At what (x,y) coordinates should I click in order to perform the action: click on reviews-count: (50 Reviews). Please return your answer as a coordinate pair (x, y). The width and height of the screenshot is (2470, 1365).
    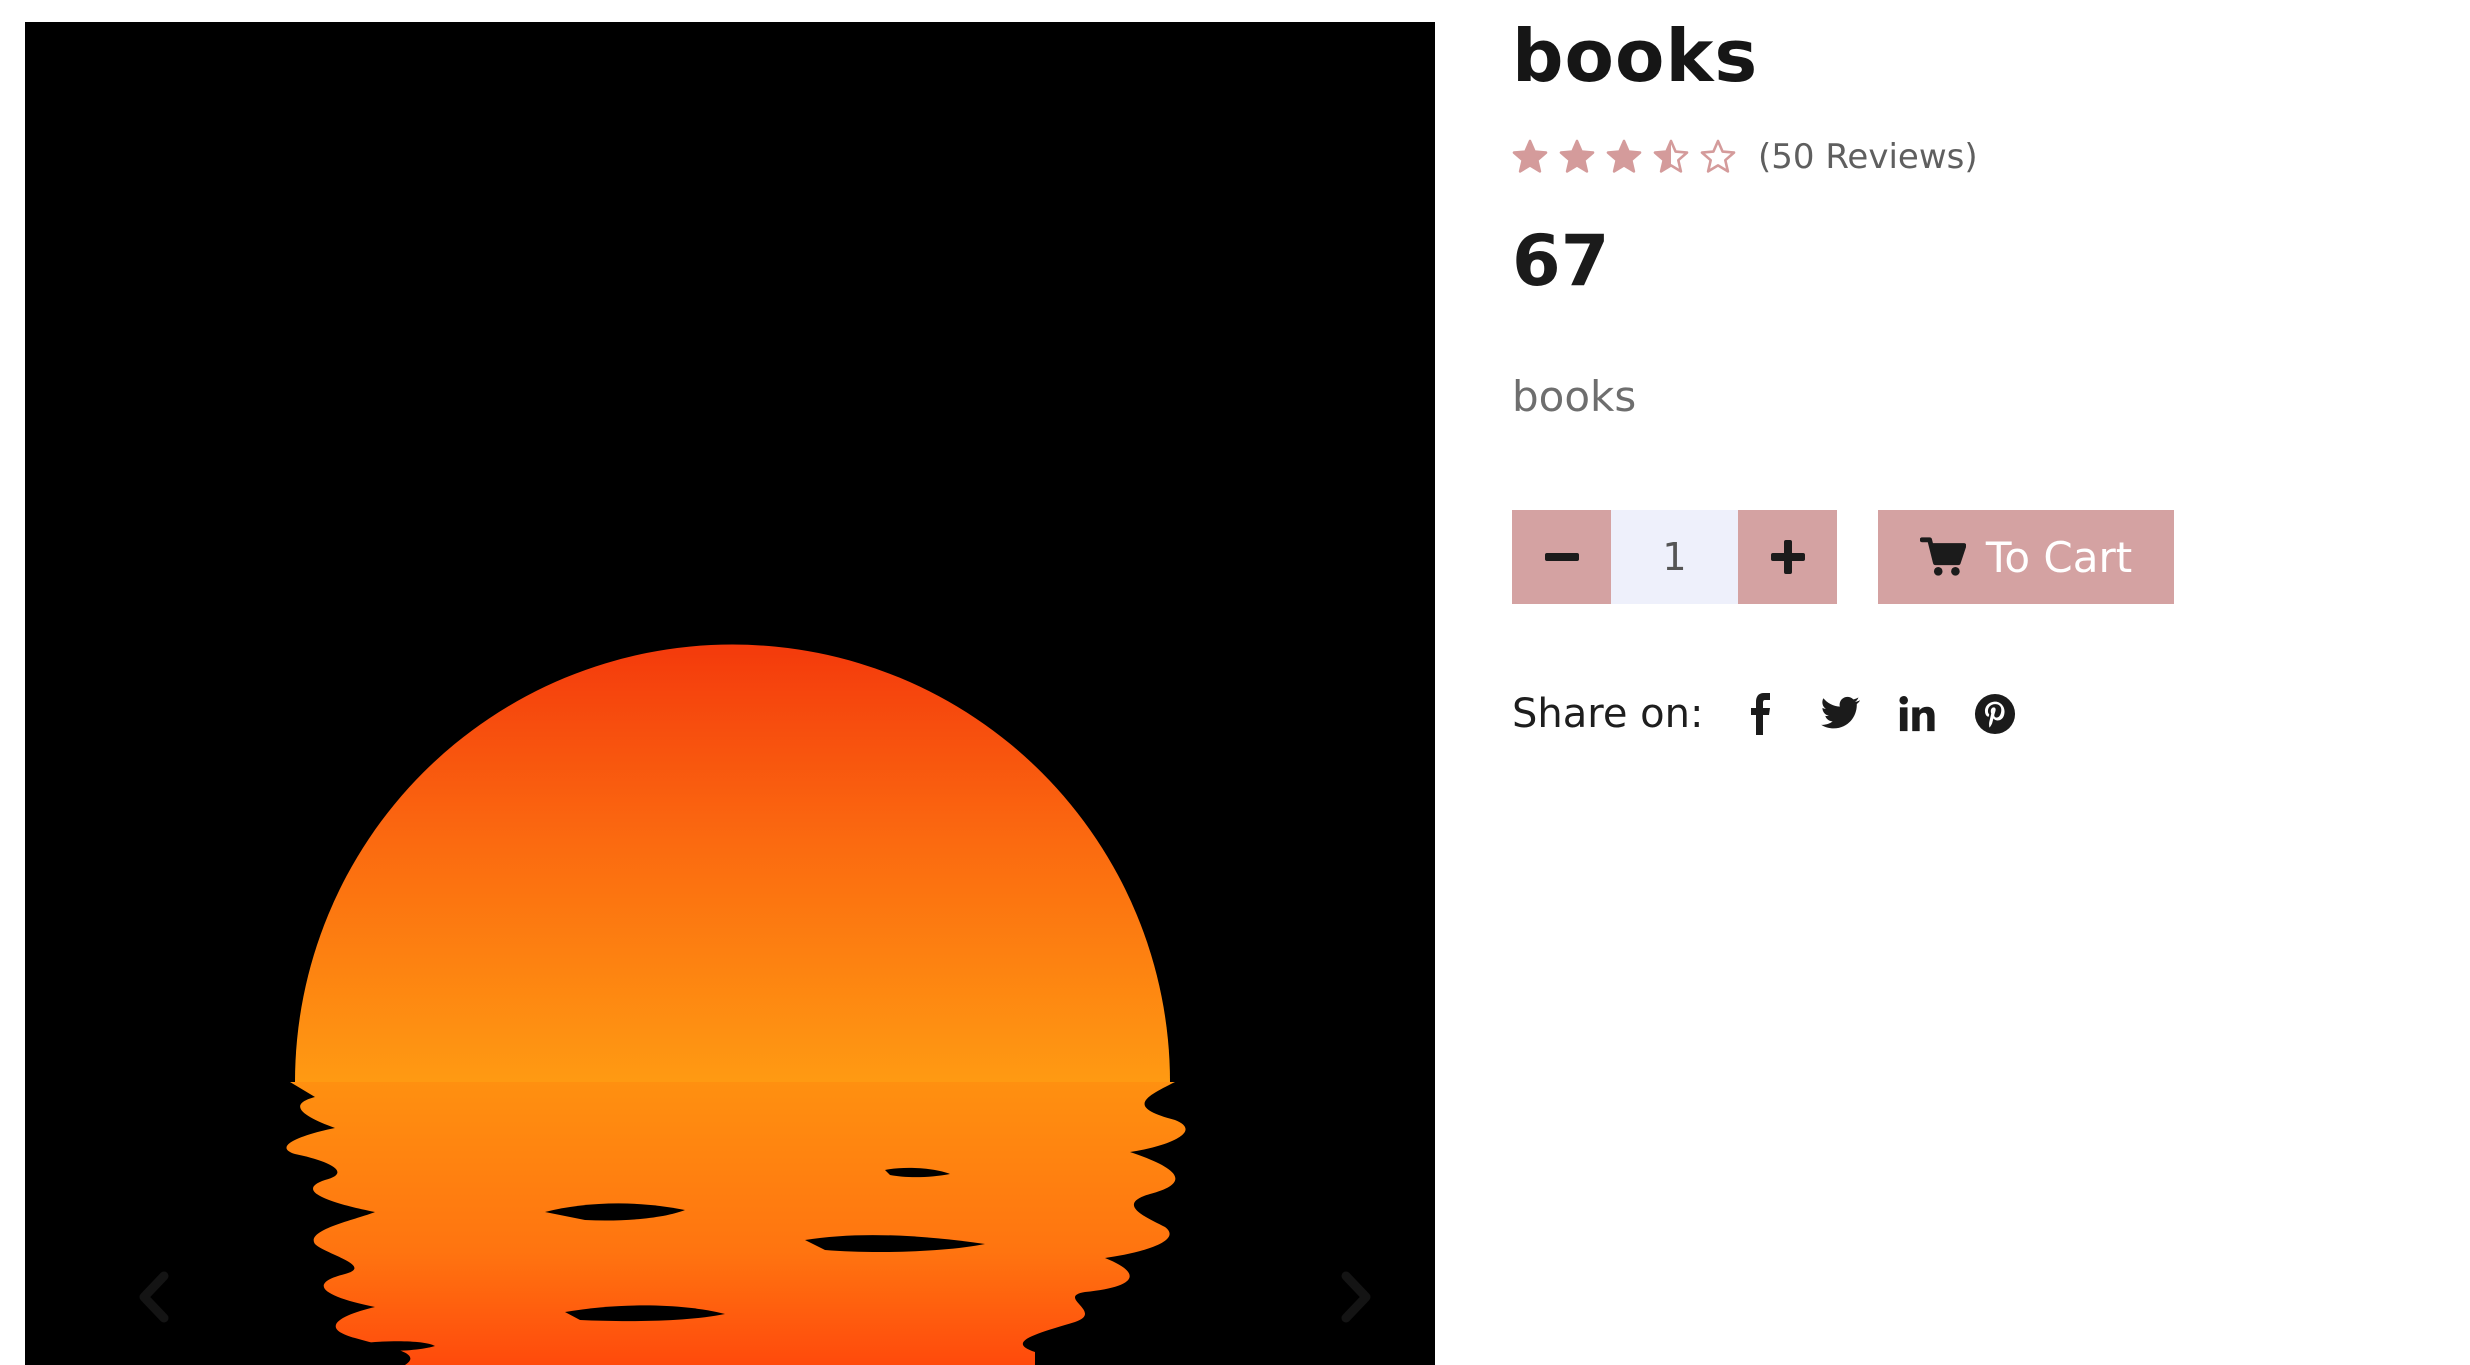
    Looking at the image, I should click on (1868, 157).